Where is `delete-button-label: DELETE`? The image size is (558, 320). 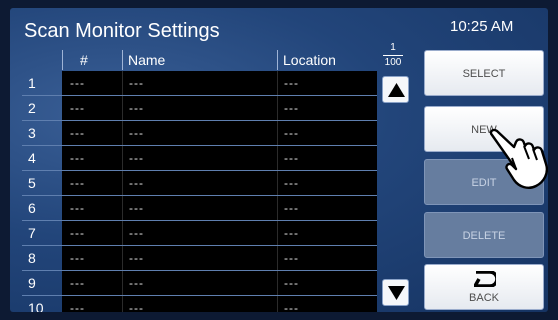 delete-button-label: DELETE is located at coordinates (484, 236).